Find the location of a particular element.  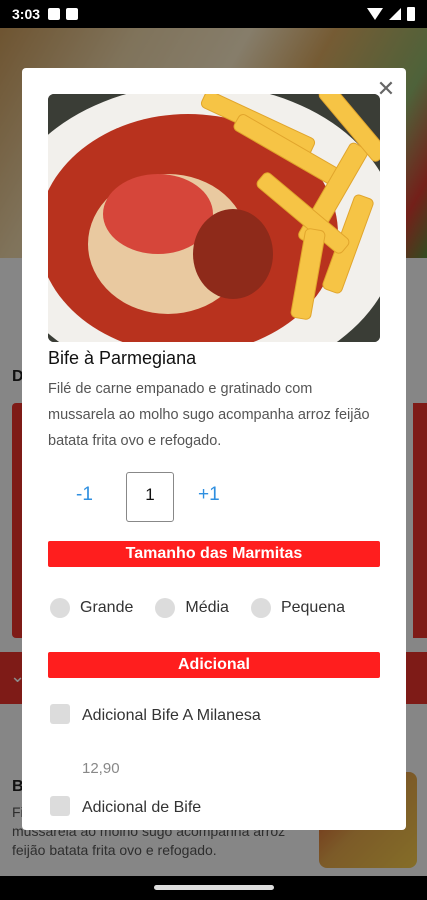

addon-price: 12,90 is located at coordinates (101, 768).